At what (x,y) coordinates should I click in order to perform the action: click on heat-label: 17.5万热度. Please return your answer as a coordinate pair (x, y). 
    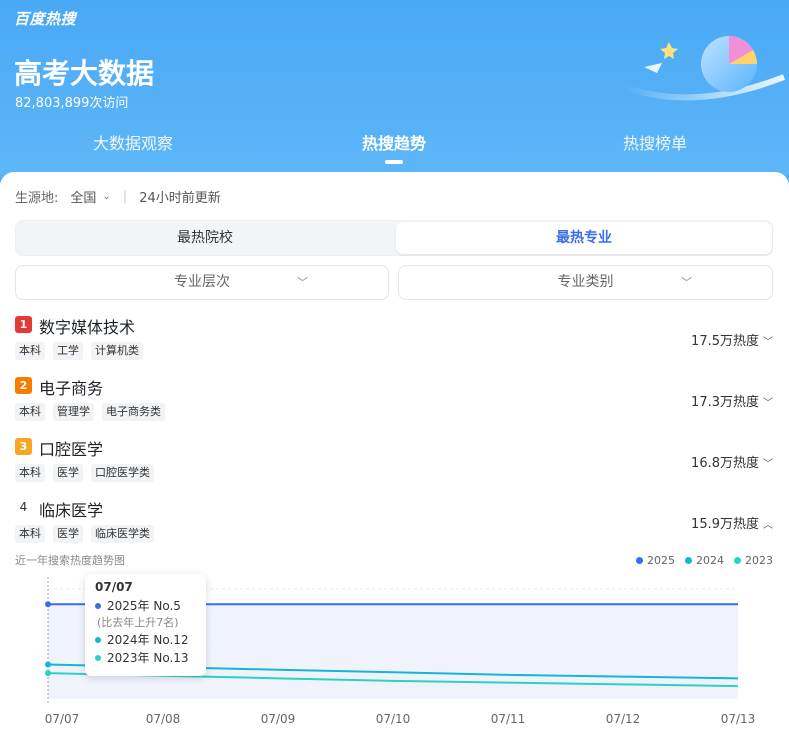
    Looking at the image, I should click on (725, 341).